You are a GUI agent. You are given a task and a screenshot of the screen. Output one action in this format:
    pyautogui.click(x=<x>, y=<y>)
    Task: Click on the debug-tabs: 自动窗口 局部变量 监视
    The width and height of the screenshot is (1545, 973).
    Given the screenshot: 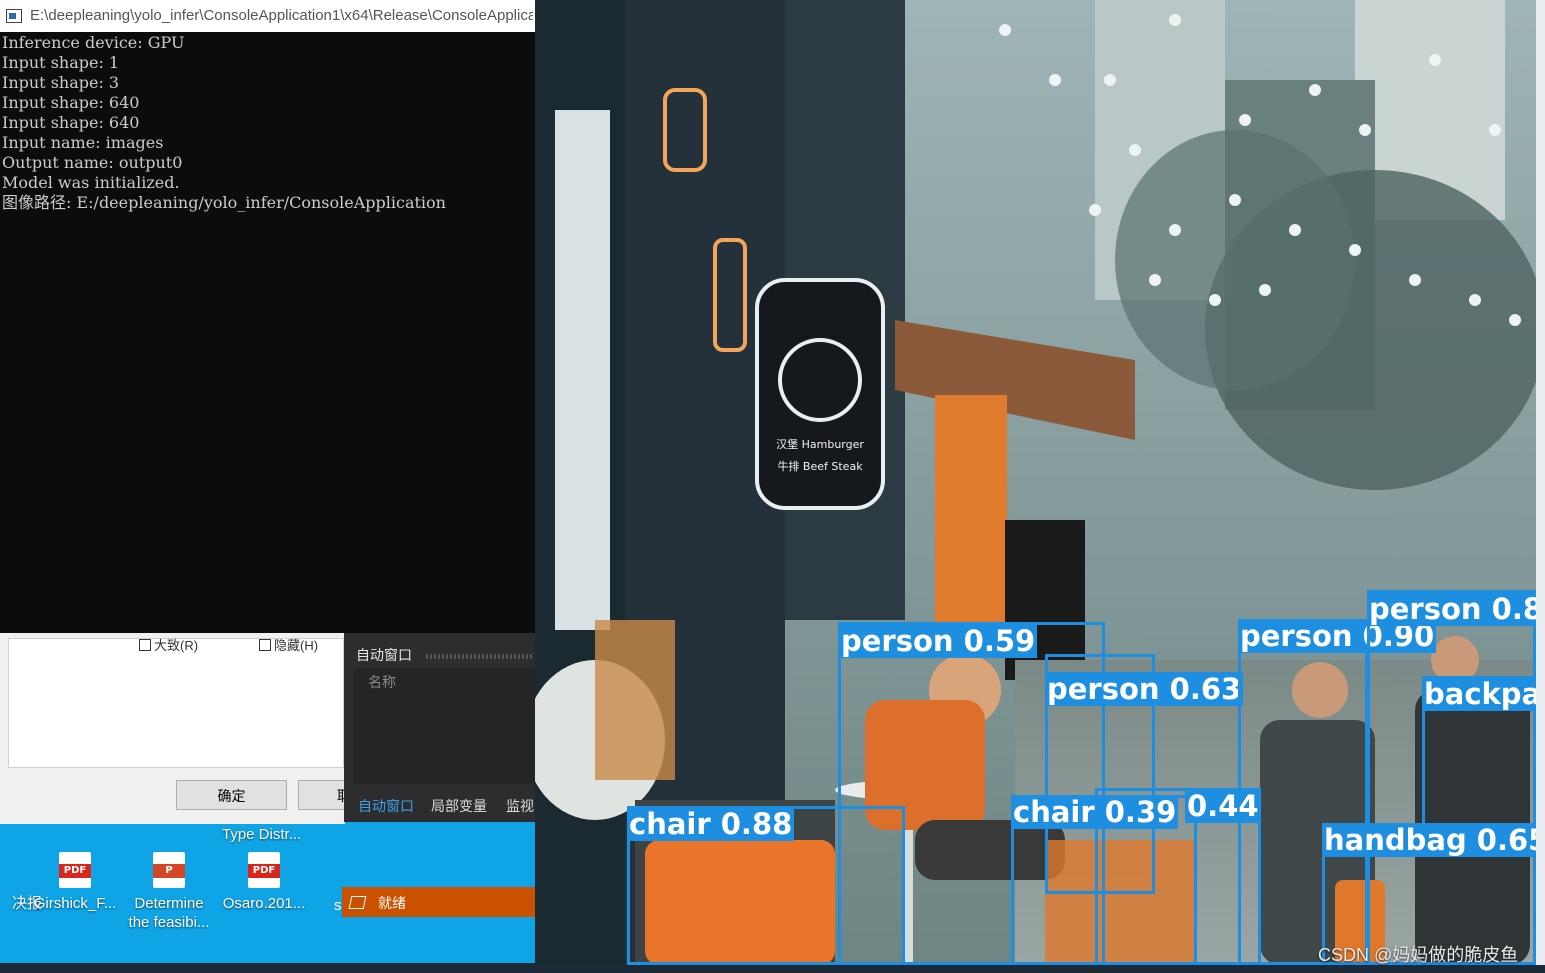 What is the action you would take?
    pyautogui.click(x=439, y=804)
    